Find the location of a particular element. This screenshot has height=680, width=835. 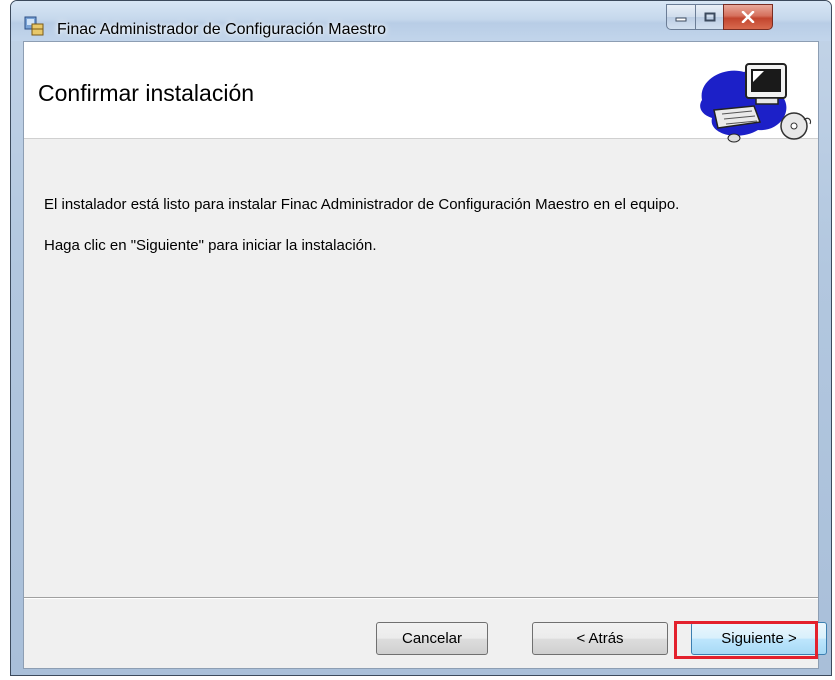

cancel-button: Cancelar is located at coordinates (432, 638).